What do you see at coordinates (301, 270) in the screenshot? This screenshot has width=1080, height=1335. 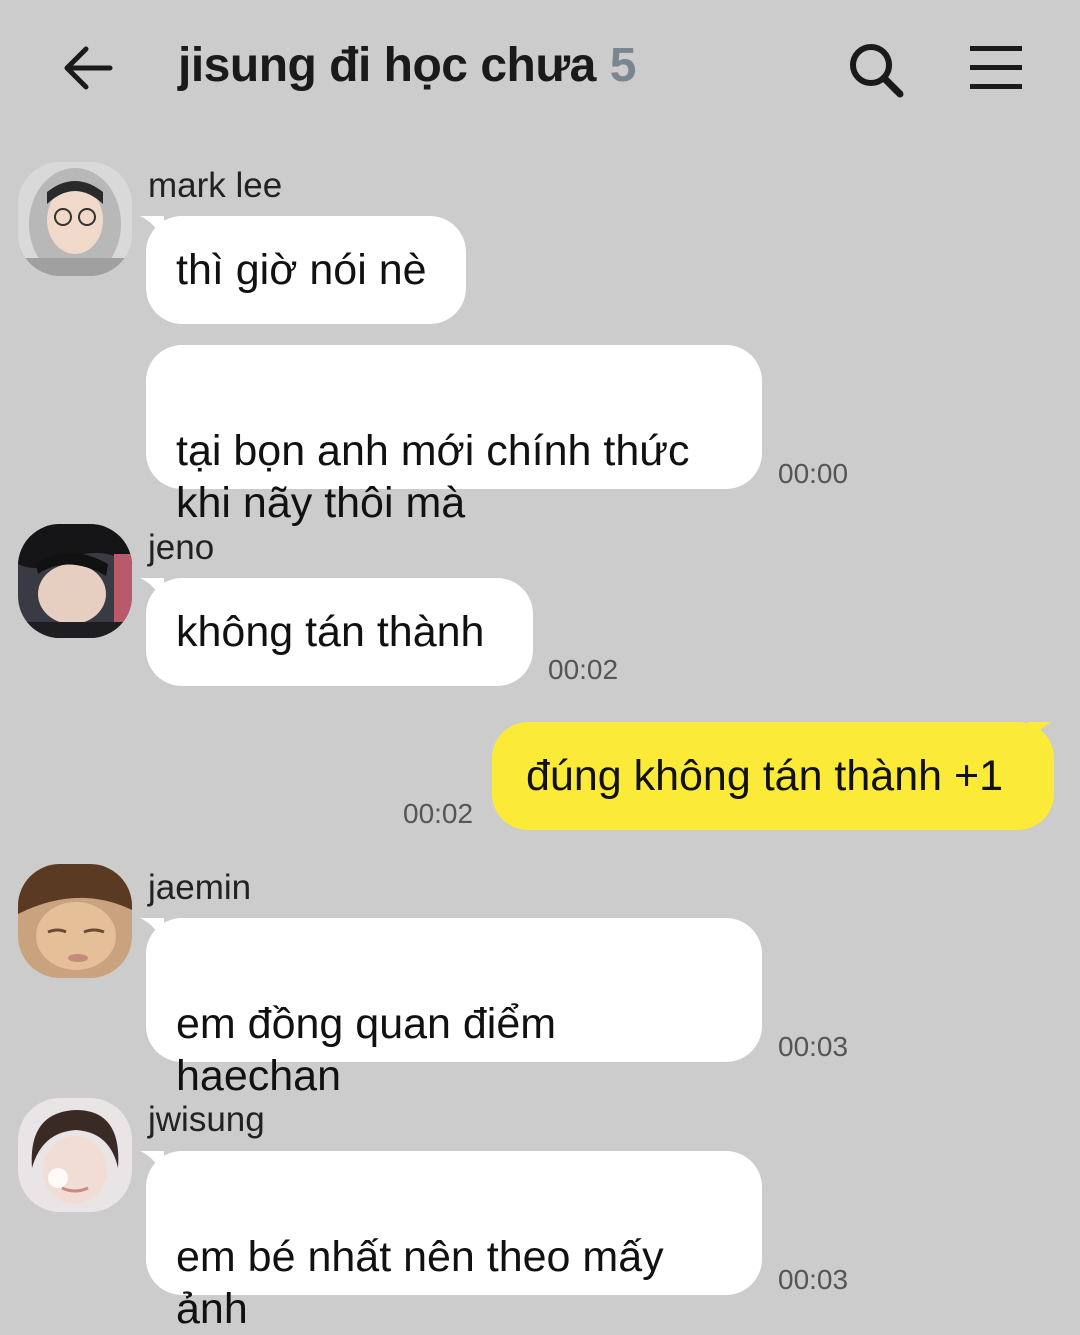 I see `message-text: thì giờ nói nè` at bounding box center [301, 270].